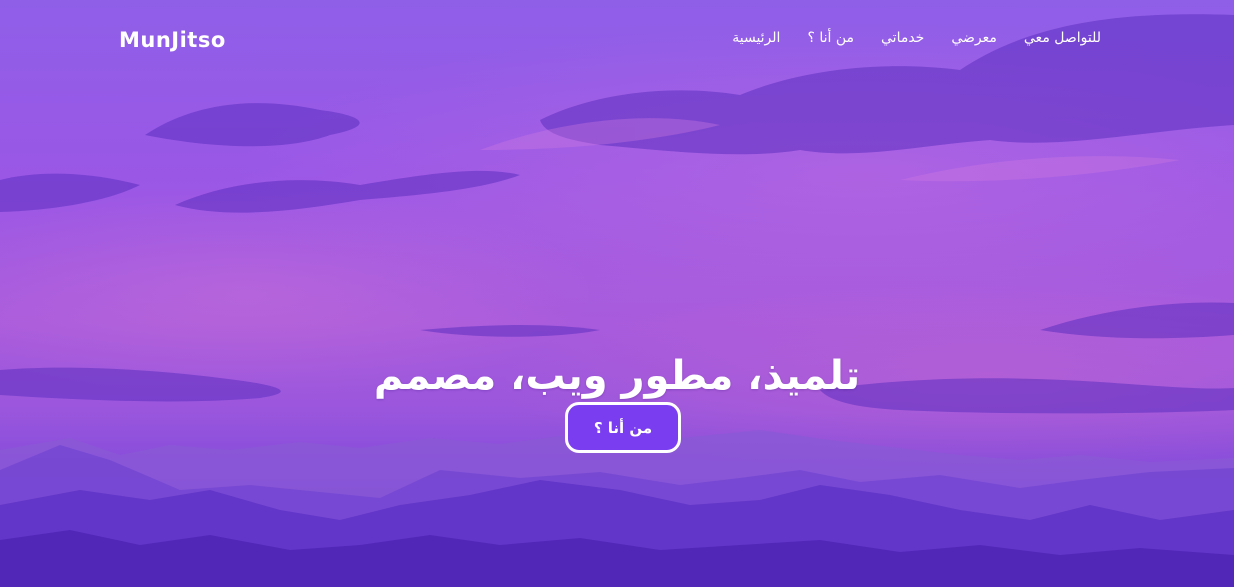 The image size is (1234, 587). Describe the element at coordinates (1062, 38) in the screenshot. I see `nav-item-contact: للتواصل معي` at that location.